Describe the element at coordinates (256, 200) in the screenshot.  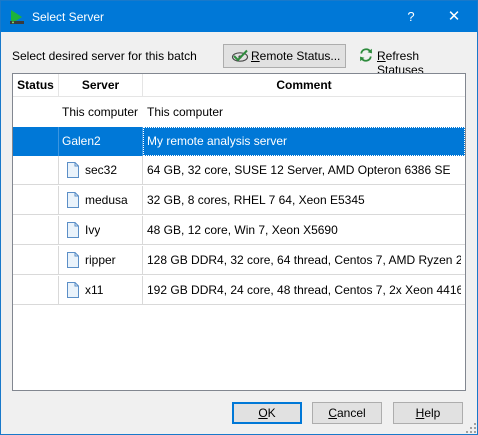
I see `server-comment: 32 GB, 8 cores, RHEL 7 64, Xeon E5345` at that location.